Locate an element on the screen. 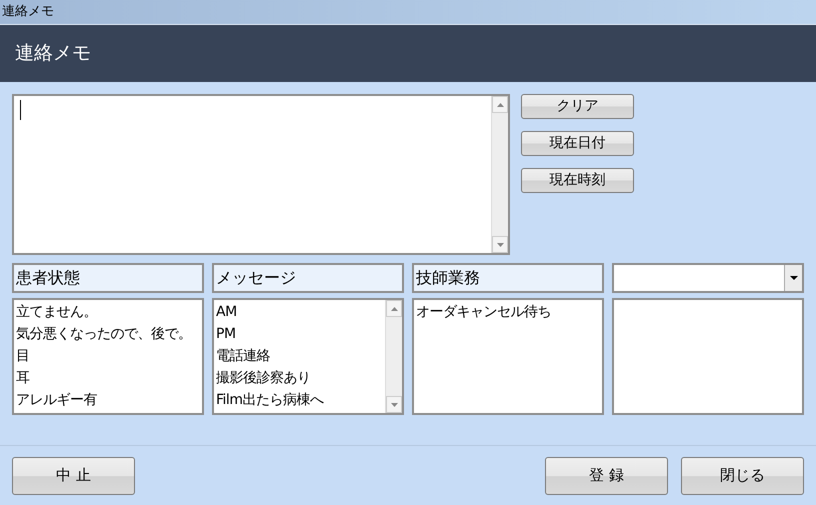 This screenshot has width=816, height=505. header-title: 連絡メモ is located at coordinates (53, 53).